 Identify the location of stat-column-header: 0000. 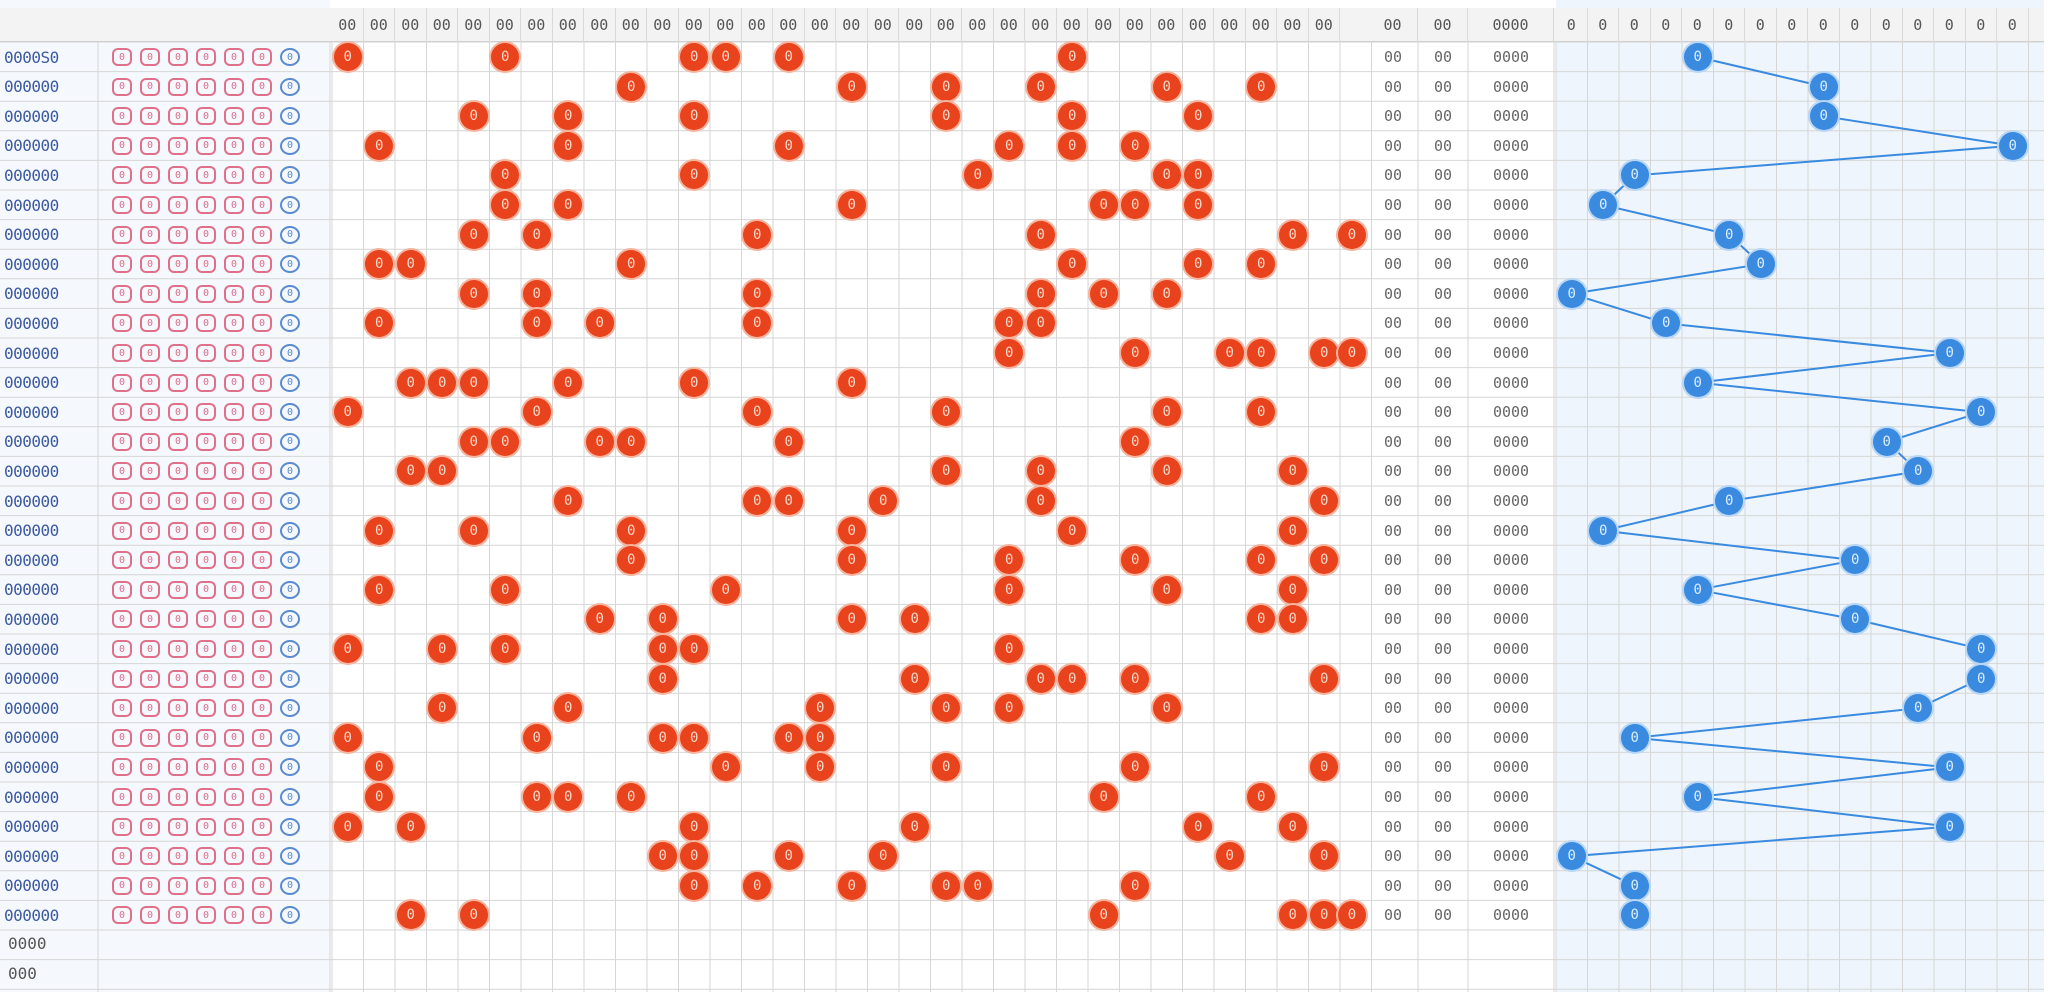
(1511, 25).